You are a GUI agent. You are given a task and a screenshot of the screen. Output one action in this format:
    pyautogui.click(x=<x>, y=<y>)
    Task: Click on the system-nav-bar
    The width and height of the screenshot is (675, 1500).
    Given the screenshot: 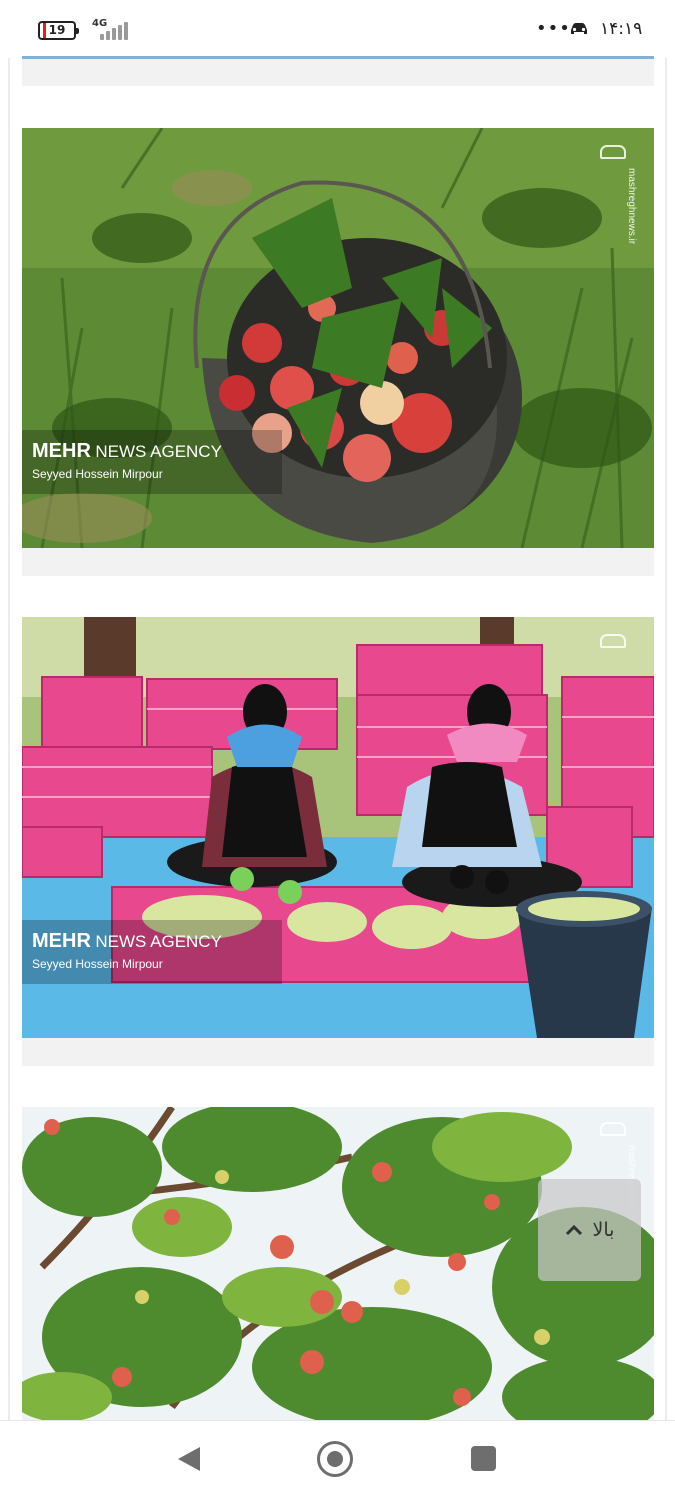 What is the action you would take?
    pyautogui.click(x=337, y=1460)
    